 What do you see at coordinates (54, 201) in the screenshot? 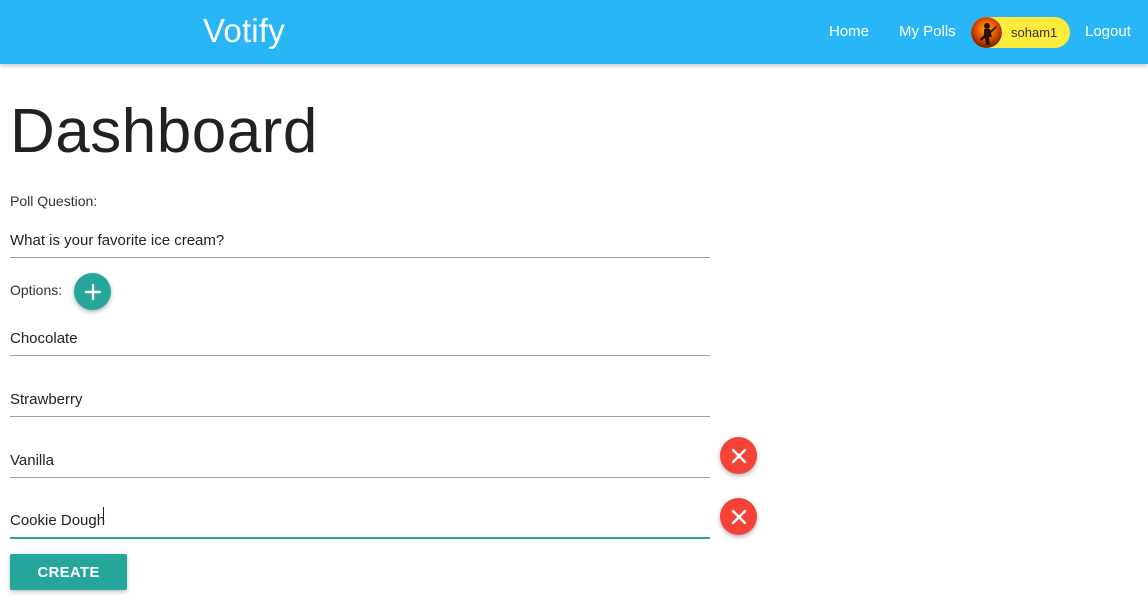
I see `poll-question-label: Poll Question:` at bounding box center [54, 201].